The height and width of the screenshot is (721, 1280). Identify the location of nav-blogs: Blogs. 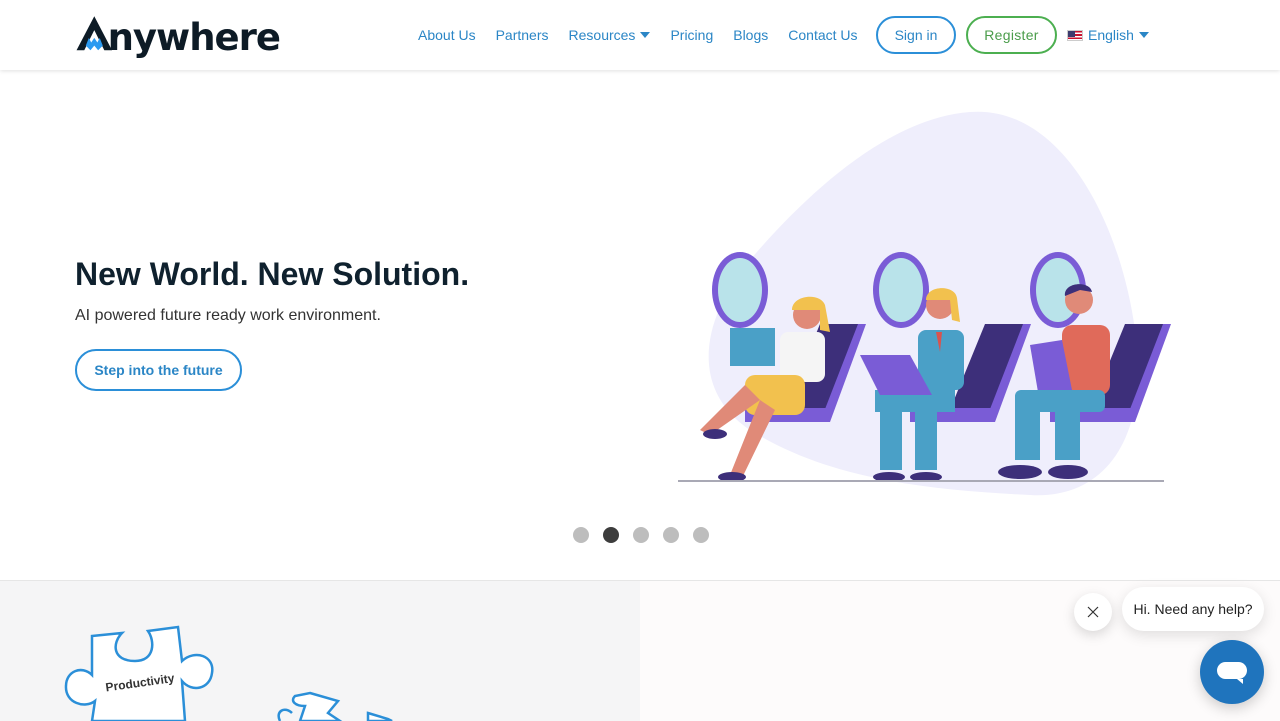
(750, 35).